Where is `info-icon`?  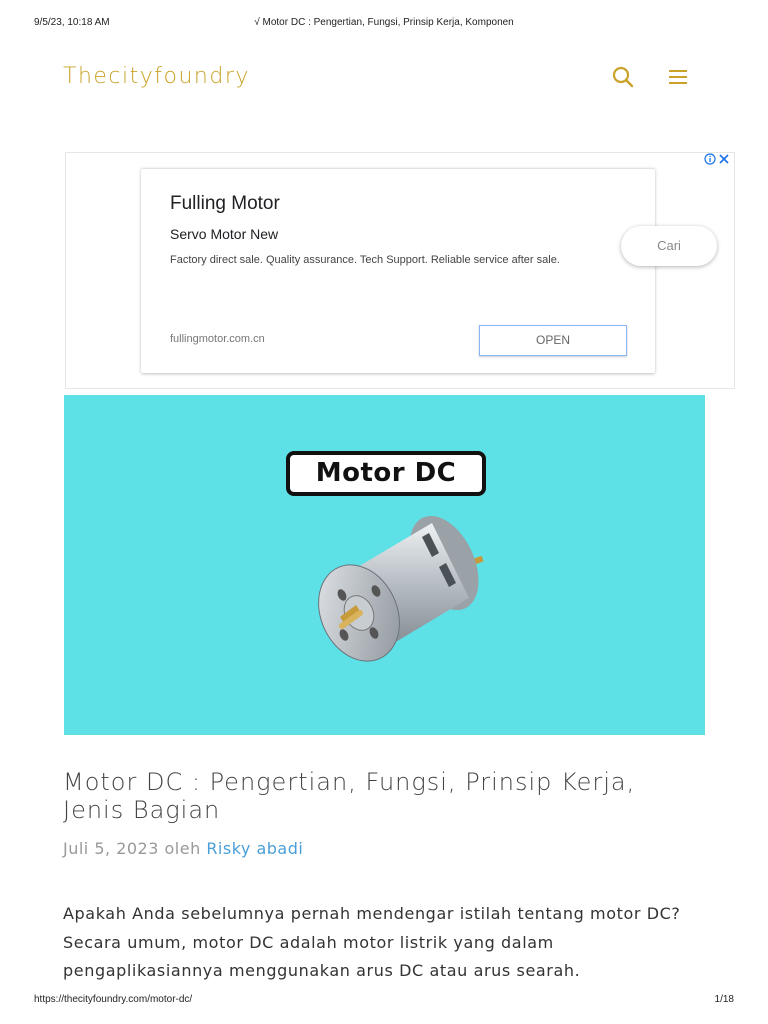
info-icon is located at coordinates (710, 159).